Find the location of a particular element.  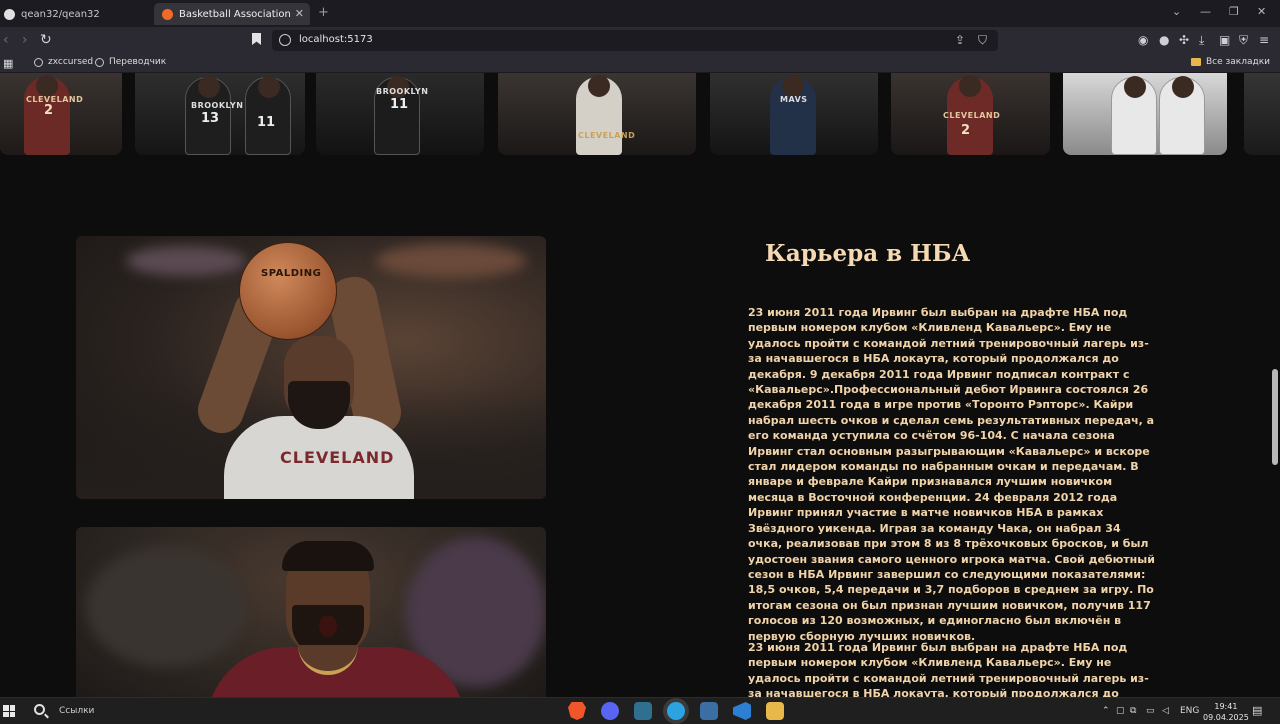

bookmark-zxccursed: zxccursed is located at coordinates (63, 62).